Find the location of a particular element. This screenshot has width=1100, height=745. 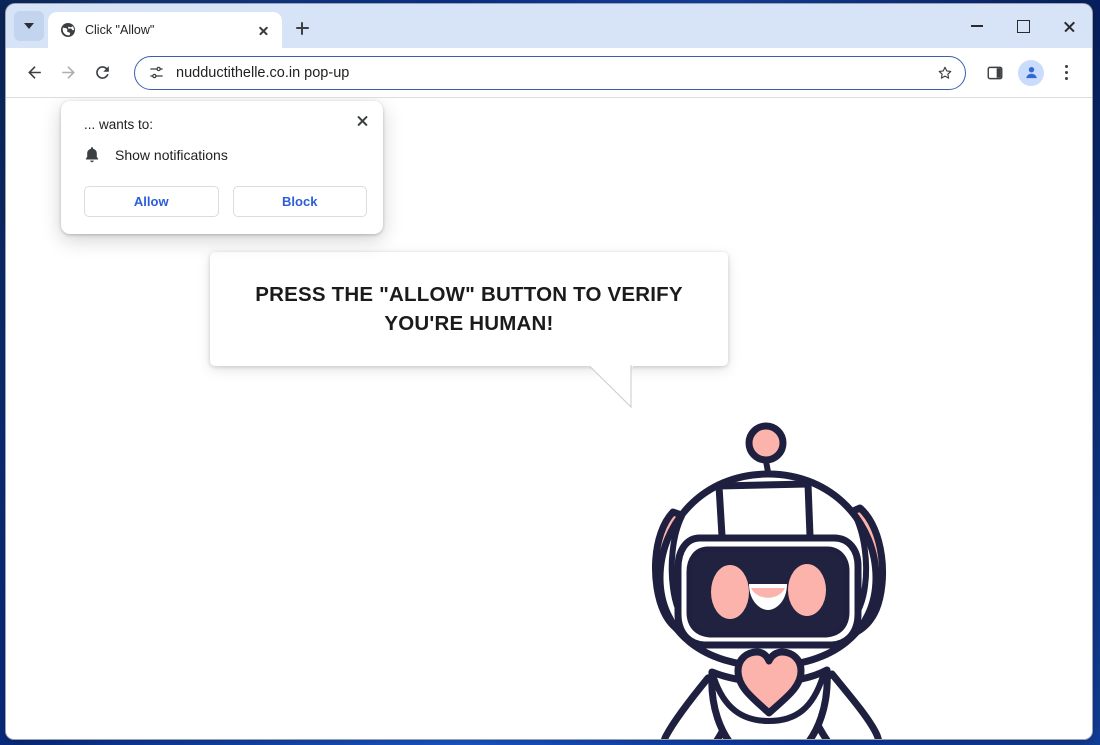

robot-mascot is located at coordinates (782, 577).